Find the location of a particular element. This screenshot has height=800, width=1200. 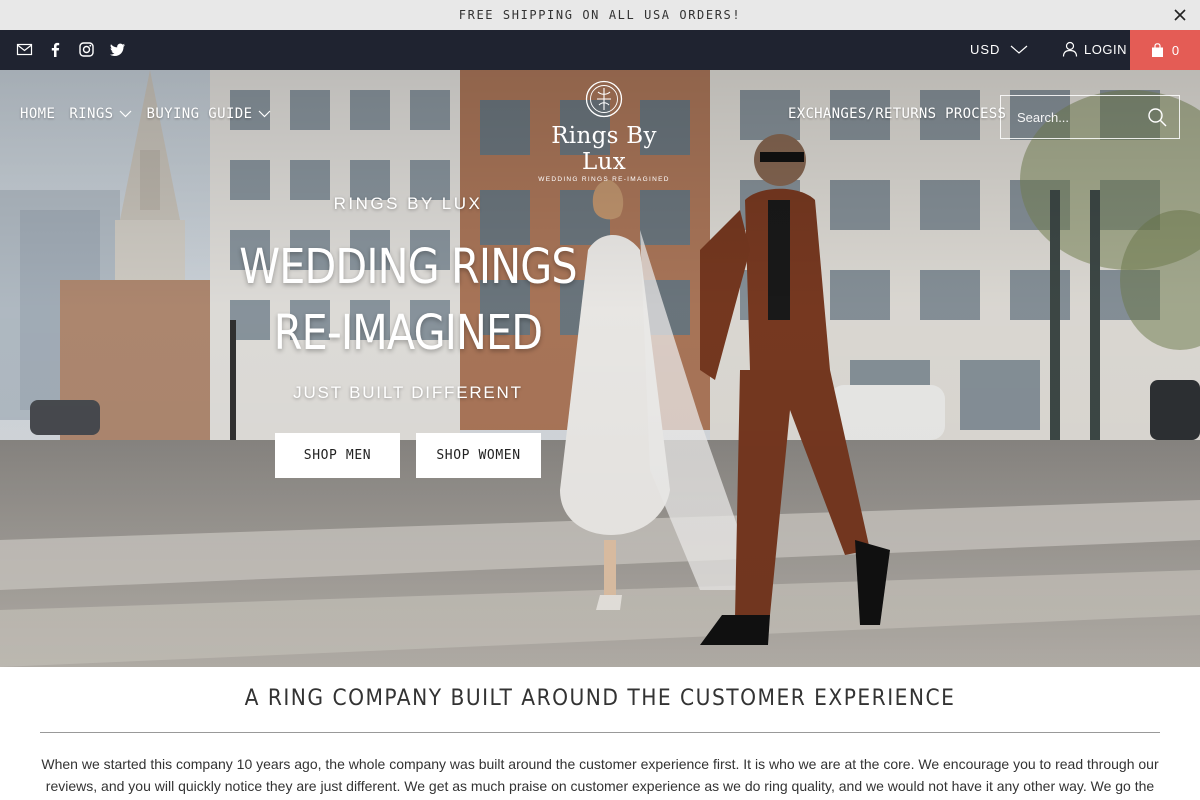

instagram-icon is located at coordinates (86, 49).